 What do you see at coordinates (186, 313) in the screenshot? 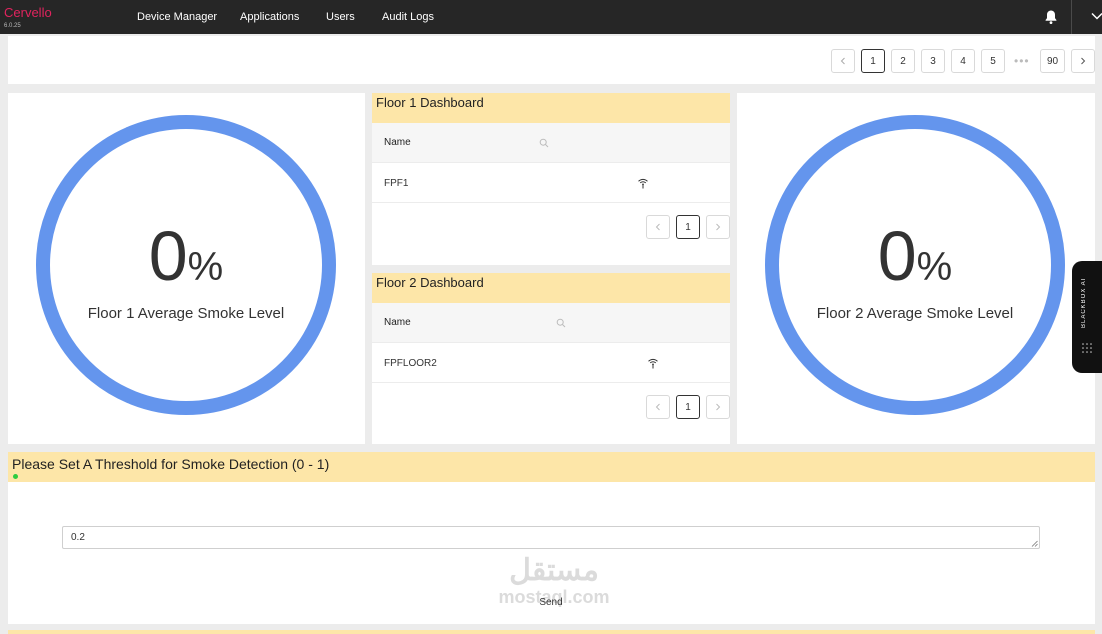
I see `gauge-label: Floor 1 Average Smoke Level` at bounding box center [186, 313].